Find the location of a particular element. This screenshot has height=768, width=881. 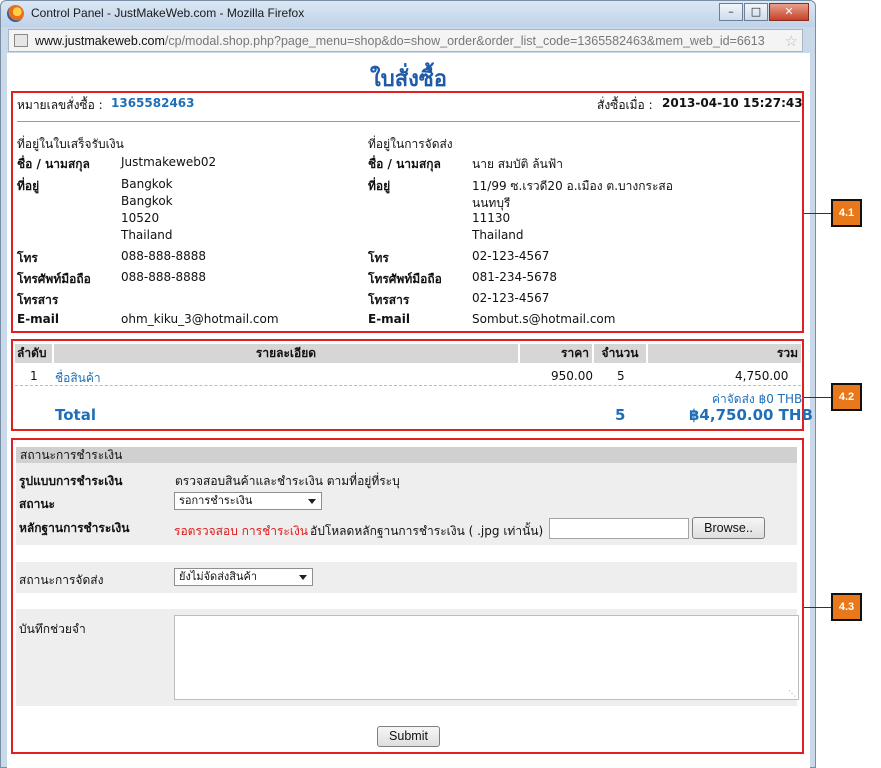

minimize-button: – is located at coordinates (731, 12).